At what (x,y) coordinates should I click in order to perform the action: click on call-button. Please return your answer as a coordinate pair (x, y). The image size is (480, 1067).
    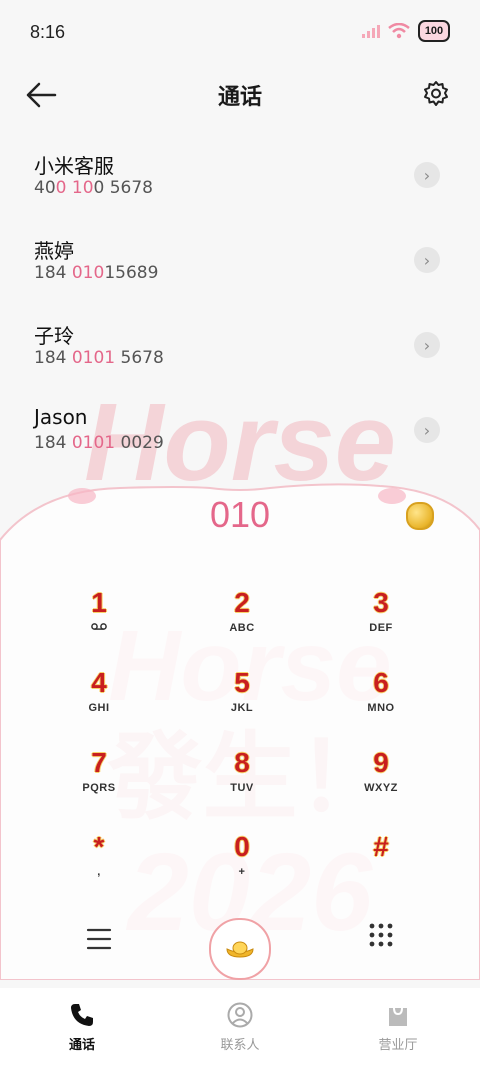
    Looking at the image, I should click on (240, 949).